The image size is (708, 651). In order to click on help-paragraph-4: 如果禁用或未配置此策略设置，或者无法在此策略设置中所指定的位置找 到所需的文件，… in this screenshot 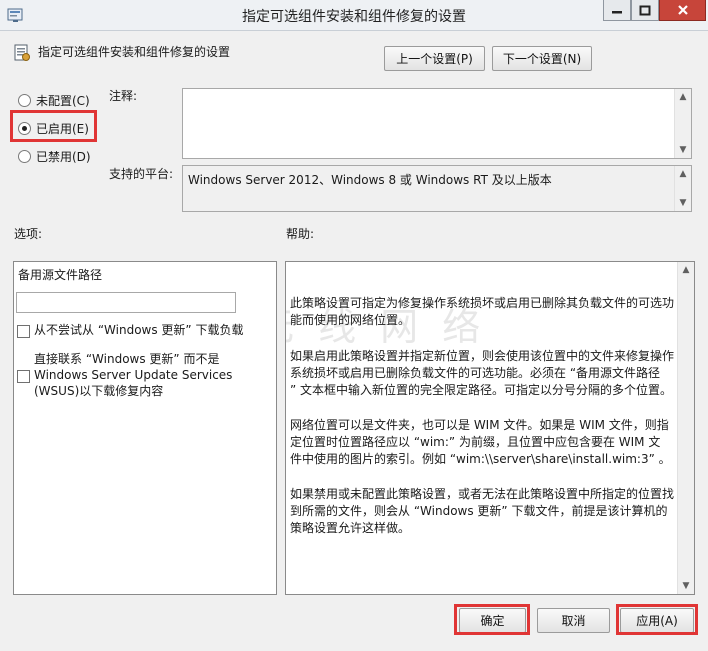, I will do `click(482, 511)`.